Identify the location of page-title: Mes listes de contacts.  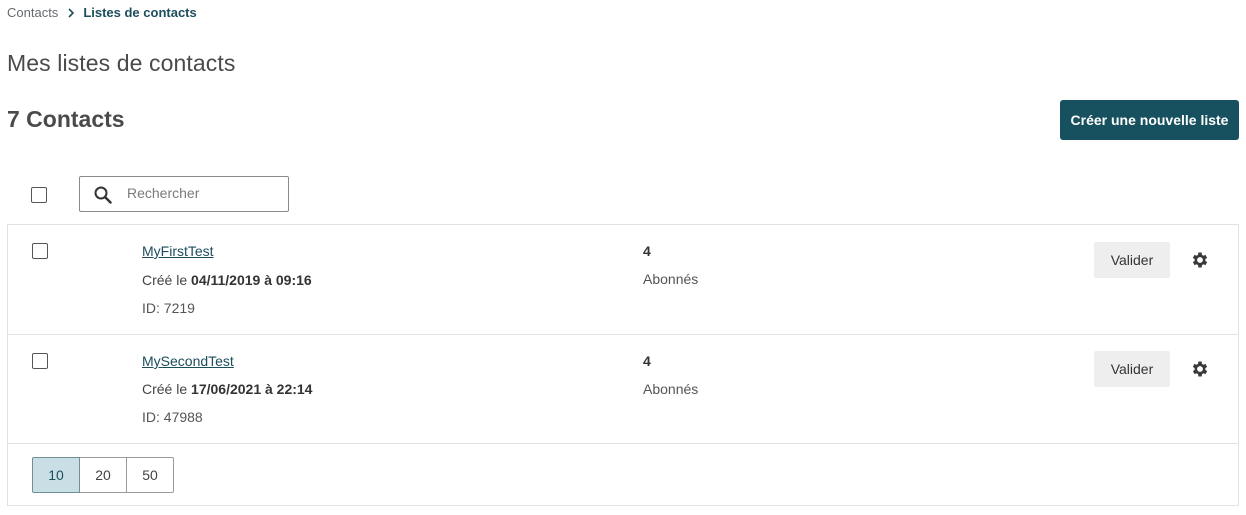
(121, 63).